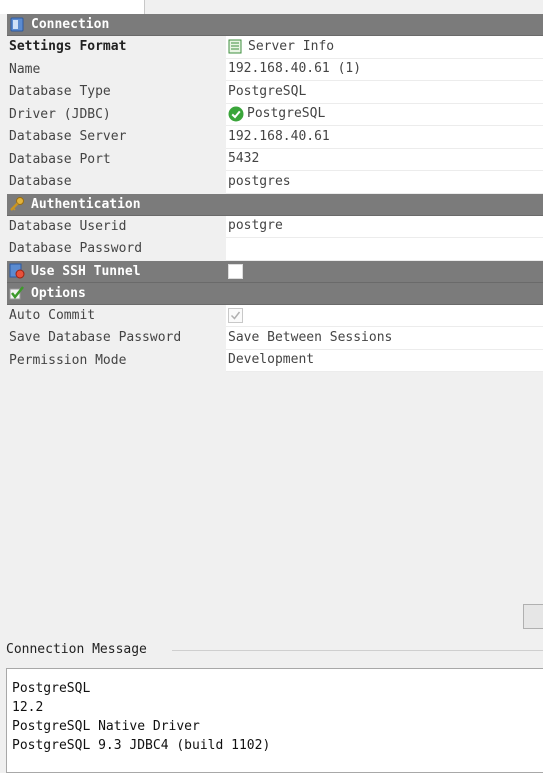 Image resolution: width=543 pixels, height=773 pixels. I want to click on server-info-icon, so click(235, 46).